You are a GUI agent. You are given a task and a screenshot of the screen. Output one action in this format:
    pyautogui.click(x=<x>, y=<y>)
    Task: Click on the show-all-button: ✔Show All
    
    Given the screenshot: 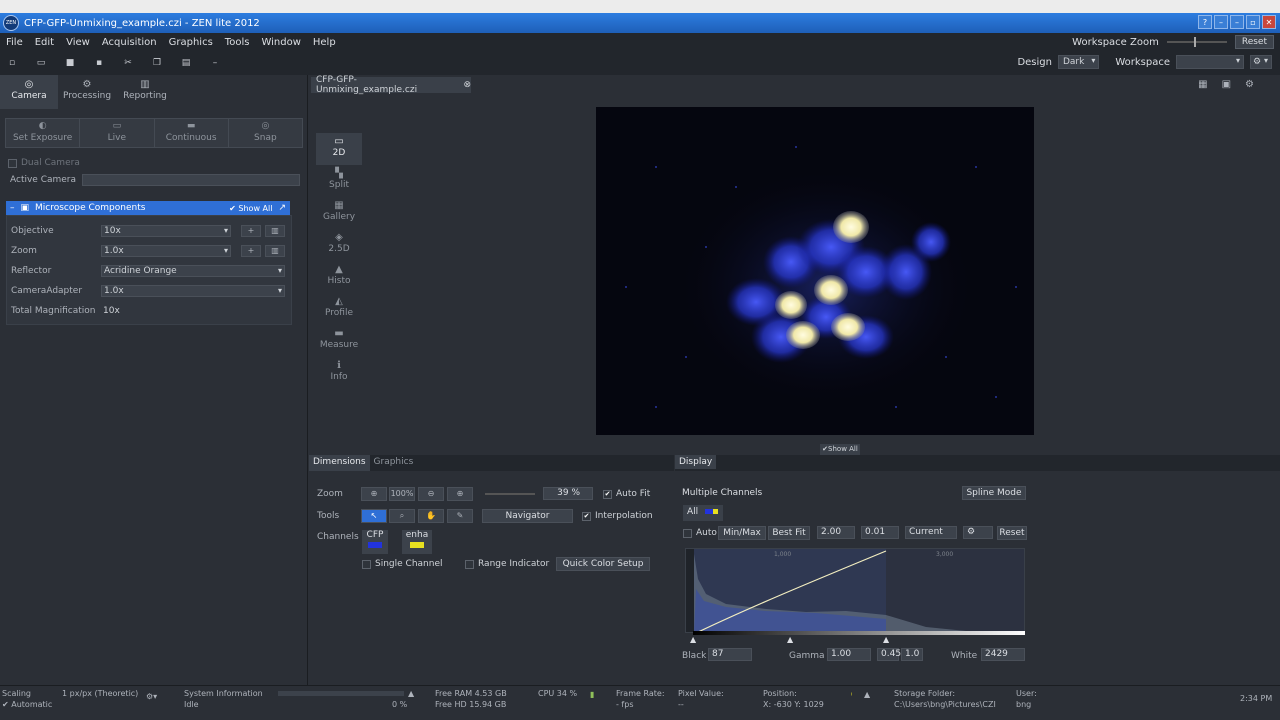 What is the action you would take?
    pyautogui.click(x=840, y=449)
    